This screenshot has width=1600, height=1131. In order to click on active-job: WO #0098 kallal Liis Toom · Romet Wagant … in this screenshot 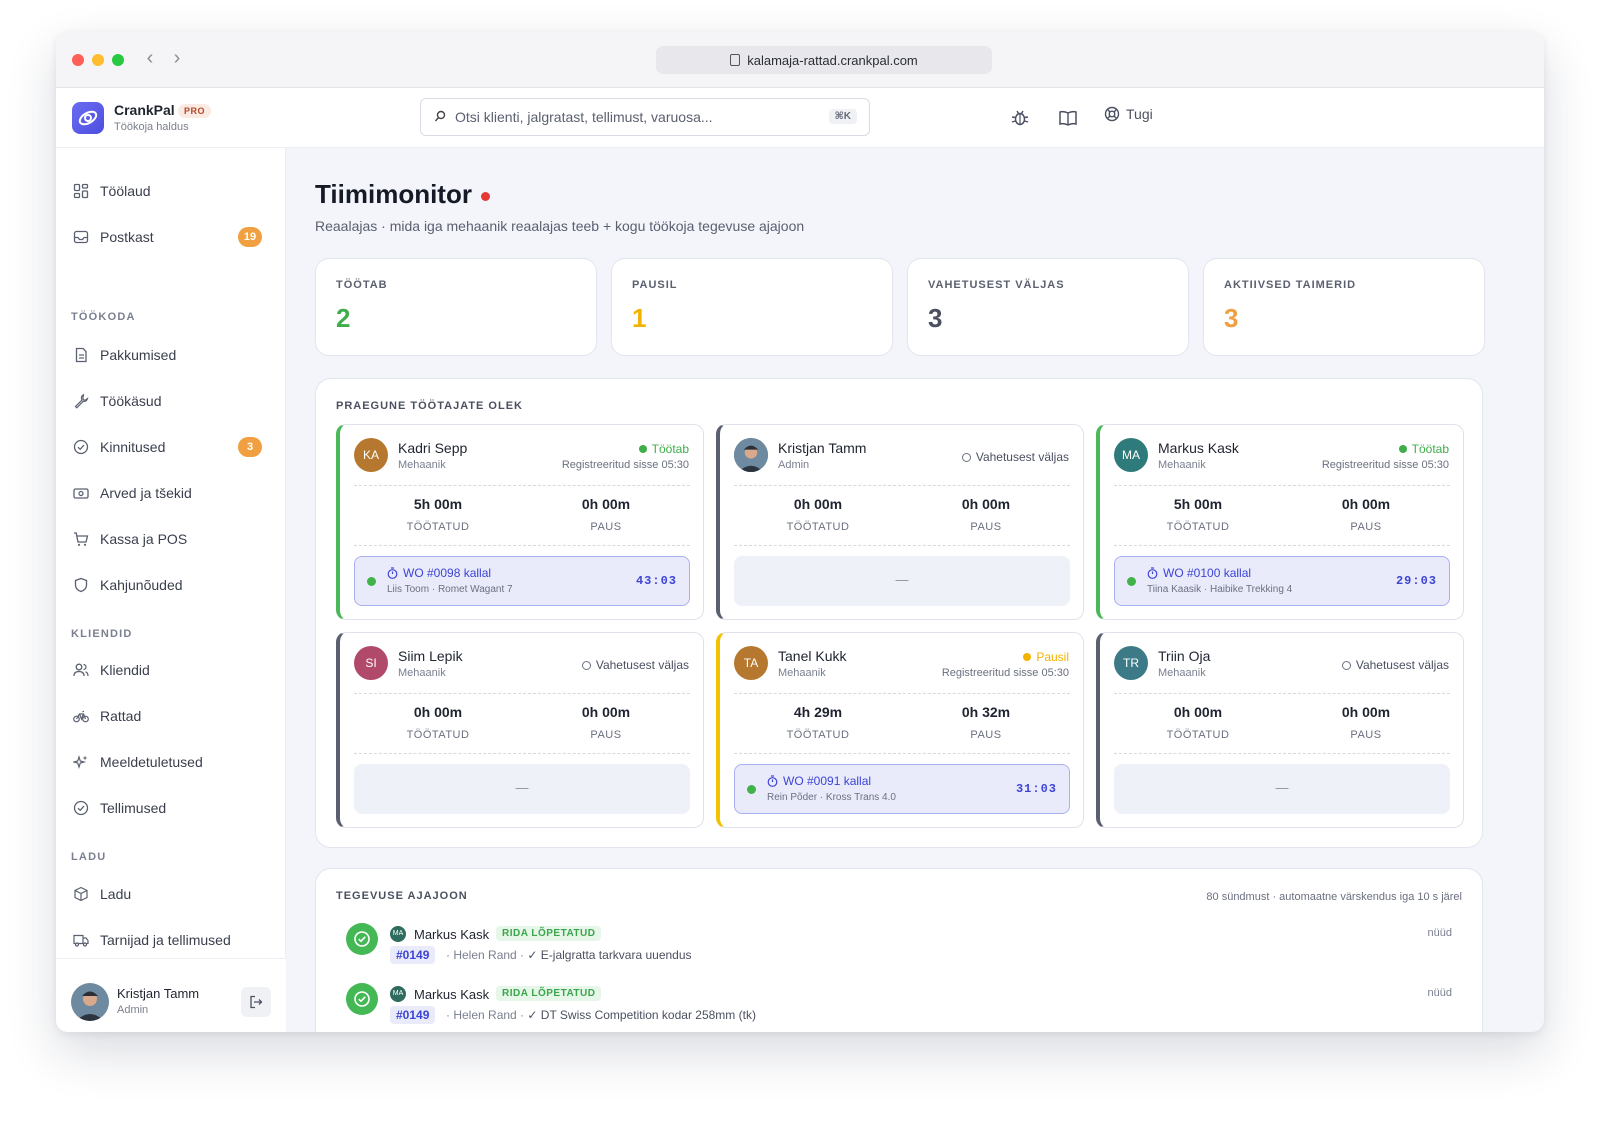, I will do `click(522, 581)`.